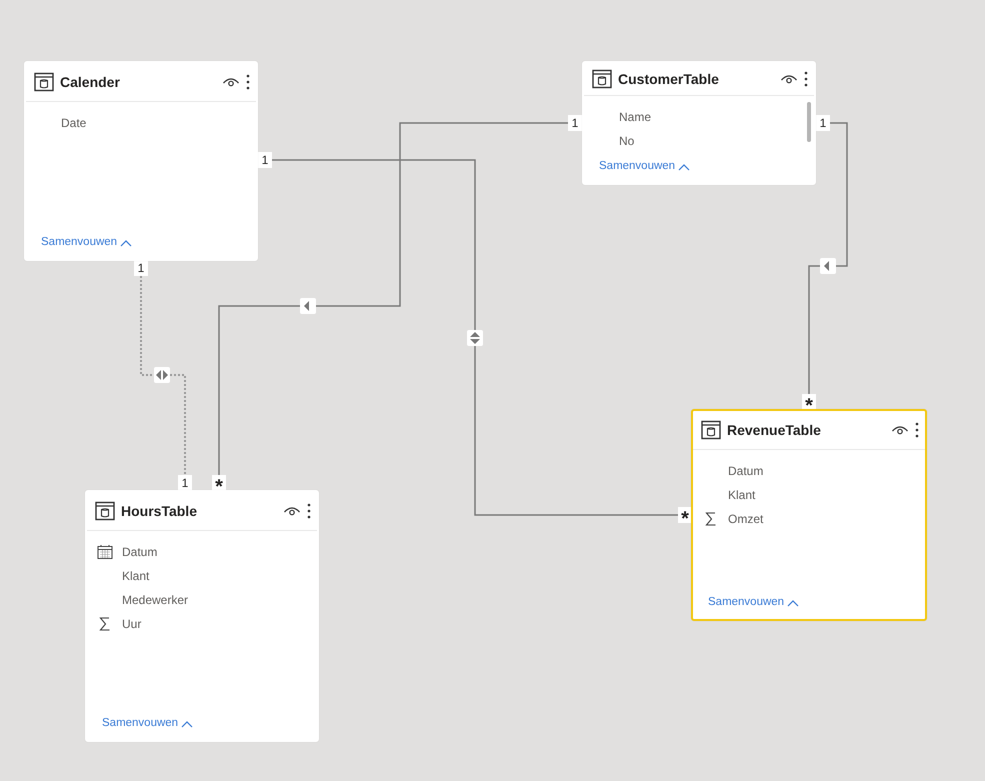 The height and width of the screenshot is (781, 985). What do you see at coordinates (141, 161) in the screenshot?
I see `table-card: Calender Date Samenvouwen` at bounding box center [141, 161].